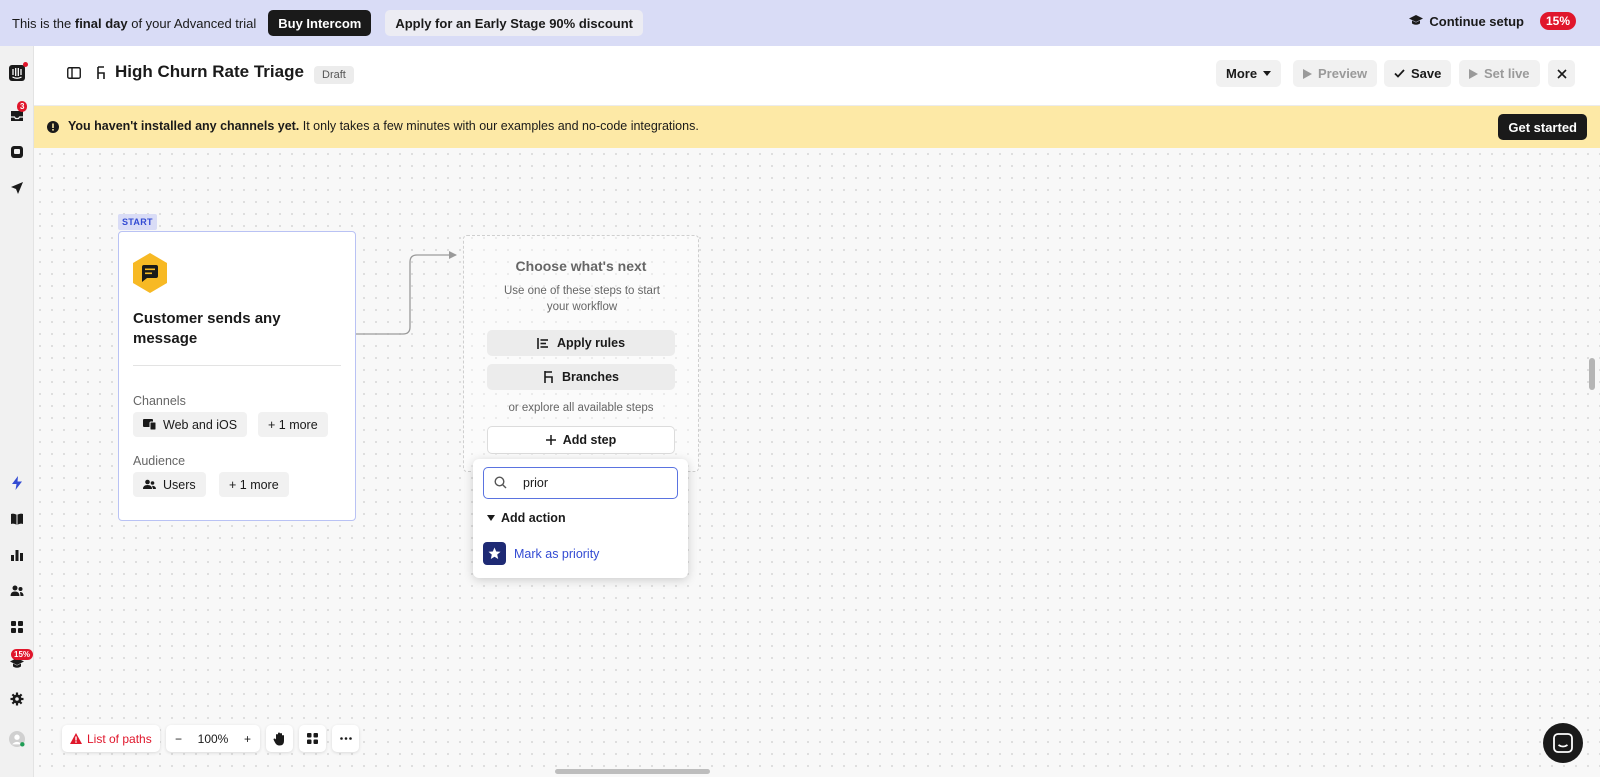 Image resolution: width=1600 pixels, height=777 pixels. I want to click on triangle-down-icon, so click(491, 518).